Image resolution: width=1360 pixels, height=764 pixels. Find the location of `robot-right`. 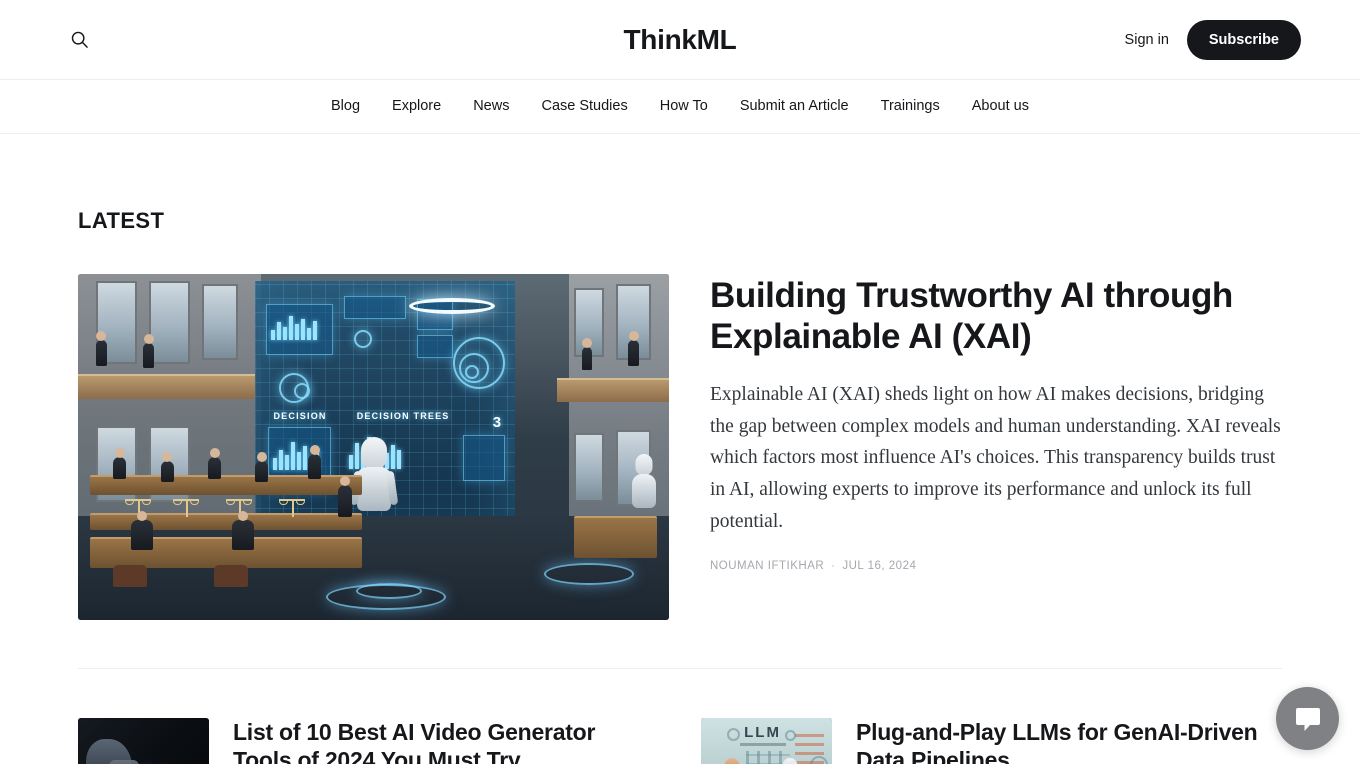

robot-right is located at coordinates (790, 761).